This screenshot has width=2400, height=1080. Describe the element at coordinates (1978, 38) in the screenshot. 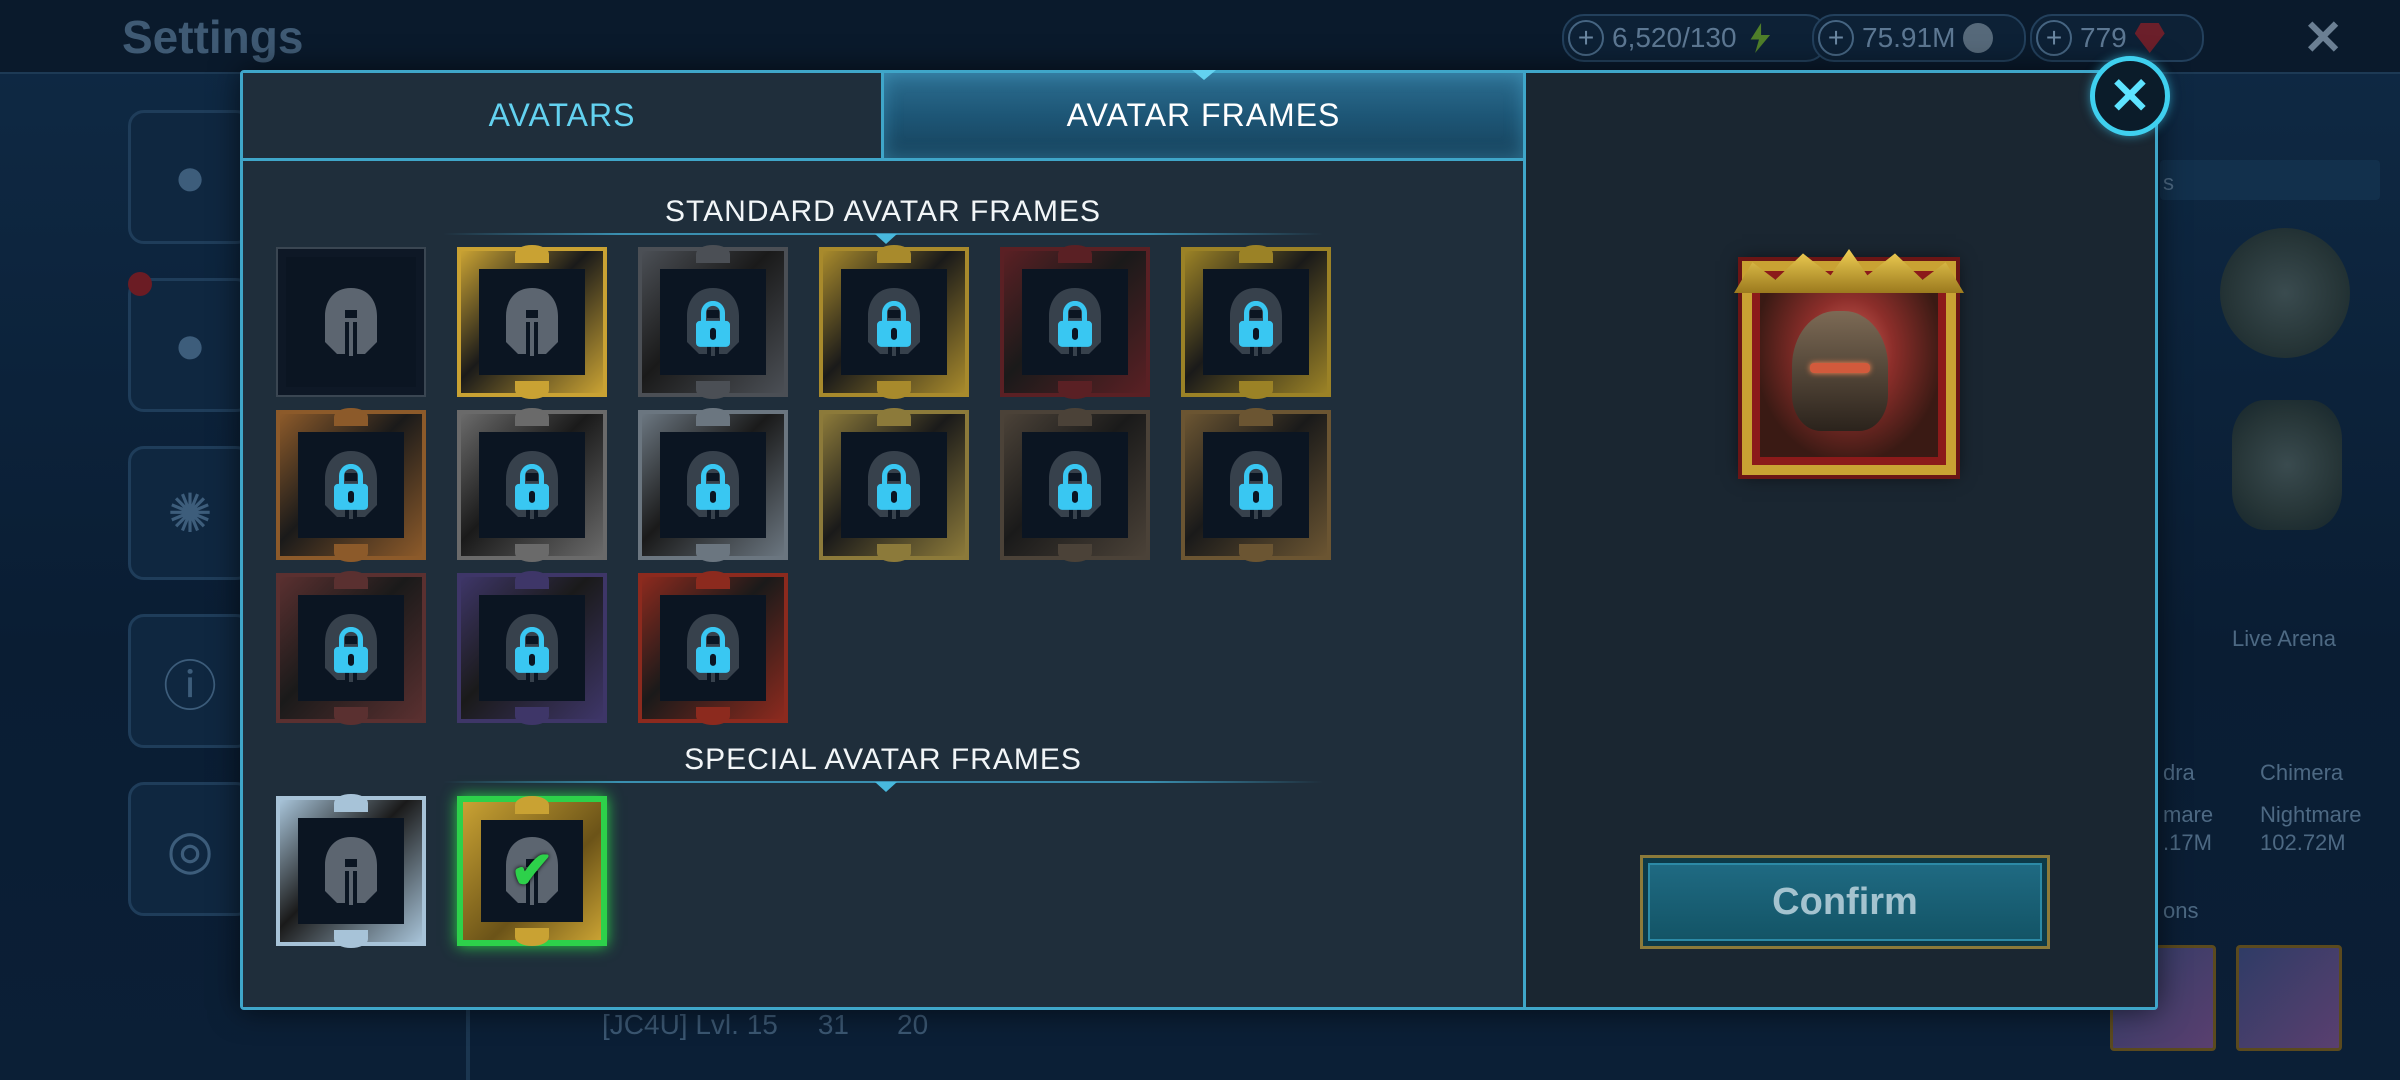

I see `silver-icon` at that location.